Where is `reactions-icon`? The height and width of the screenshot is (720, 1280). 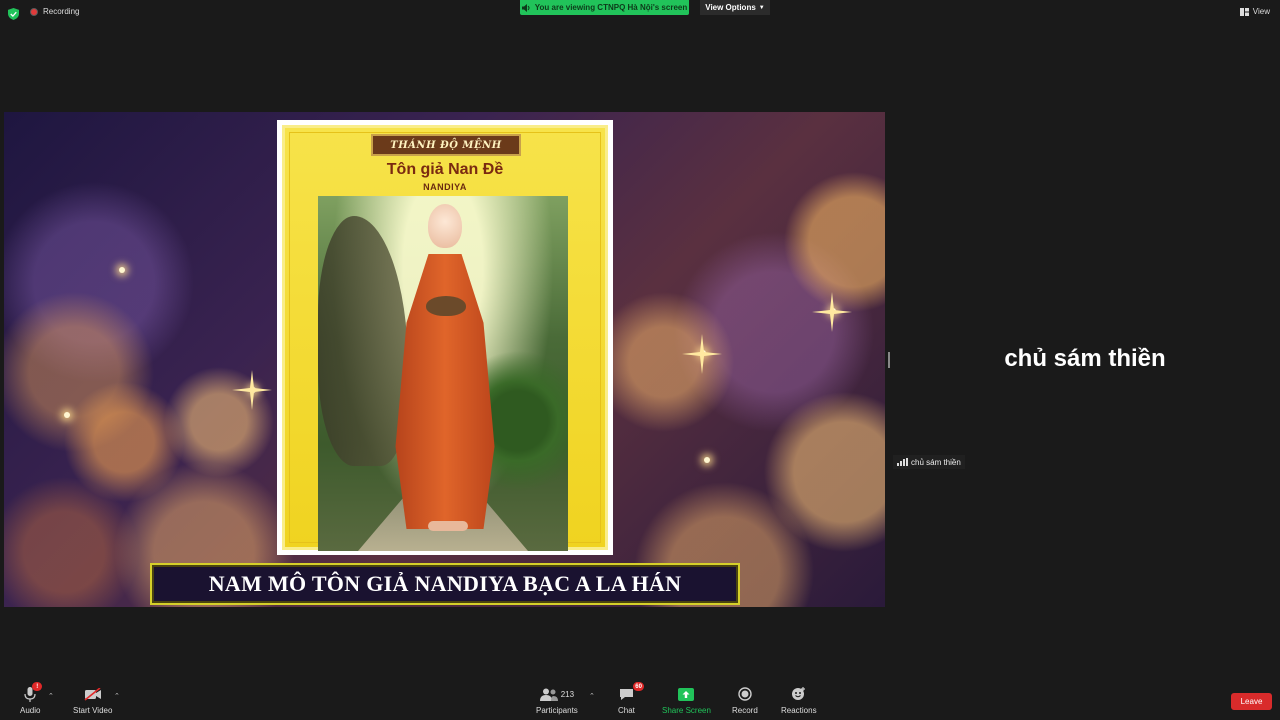 reactions-icon is located at coordinates (799, 693).